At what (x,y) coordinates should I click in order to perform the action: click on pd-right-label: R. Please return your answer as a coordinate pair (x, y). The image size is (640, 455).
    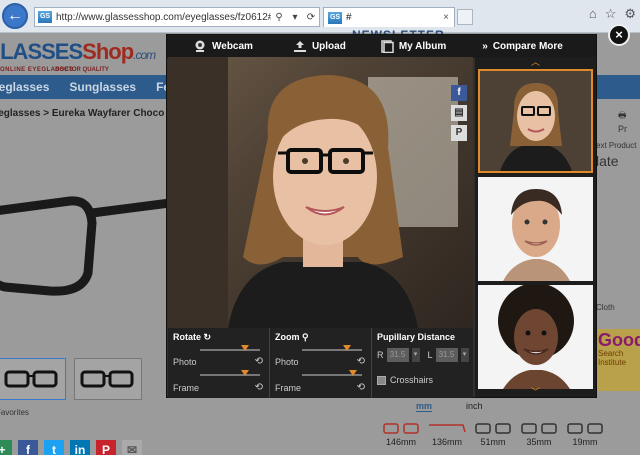
    Looking at the image, I should click on (380, 355).